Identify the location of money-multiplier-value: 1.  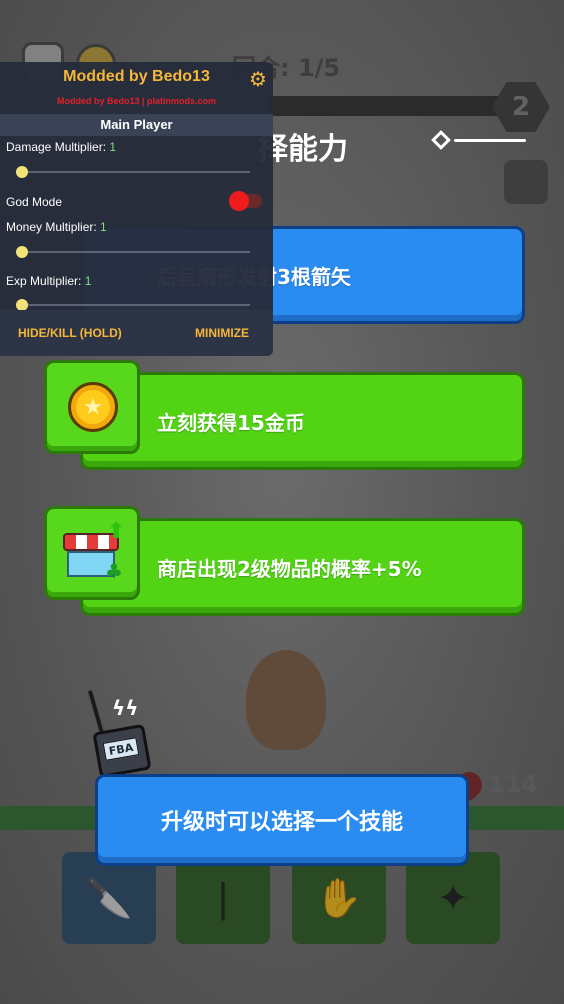
(103, 227).